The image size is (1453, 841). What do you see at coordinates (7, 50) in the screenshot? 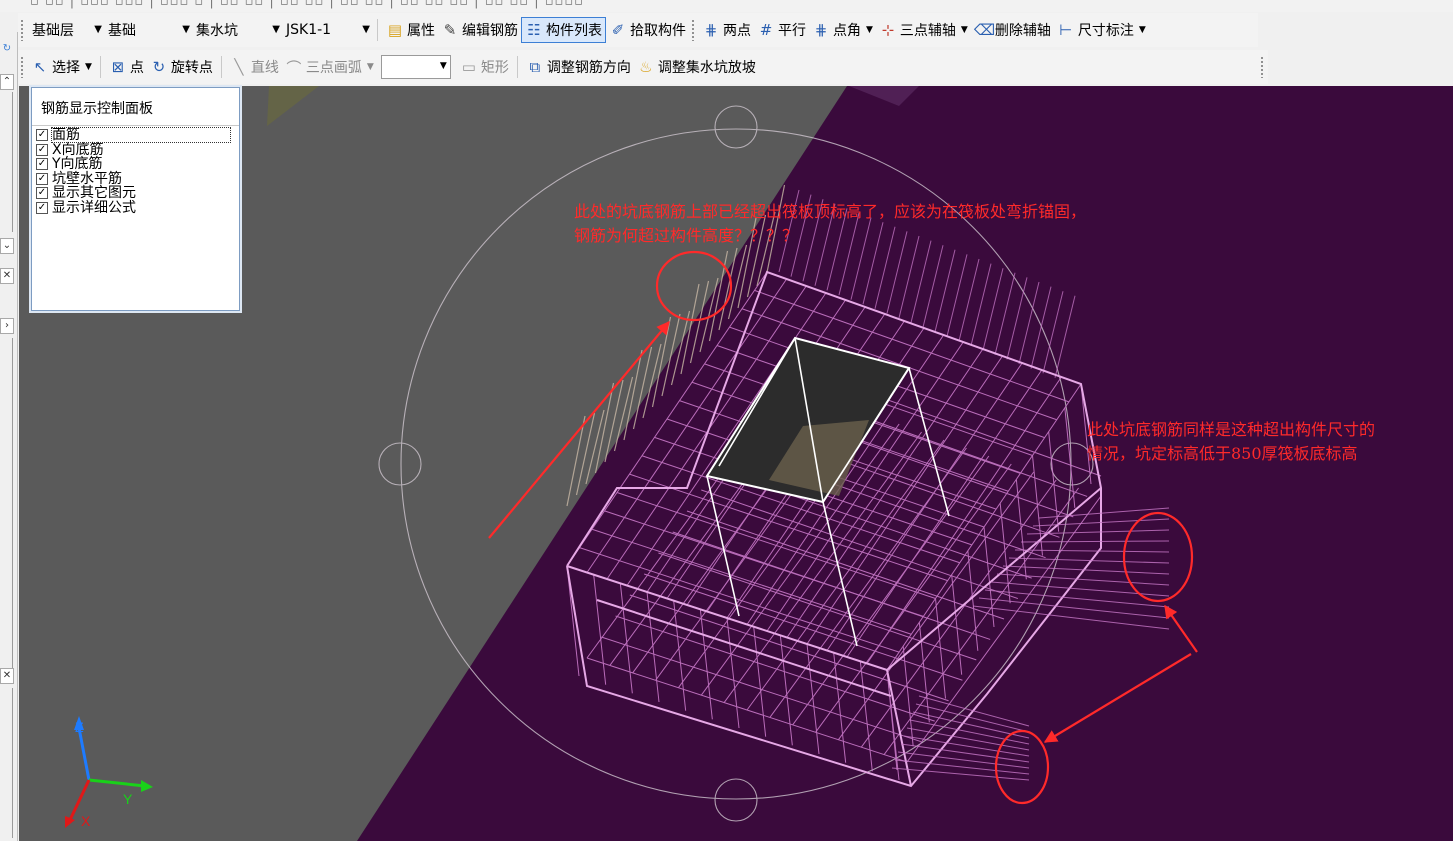
I see `refresh-icon: ↻` at bounding box center [7, 50].